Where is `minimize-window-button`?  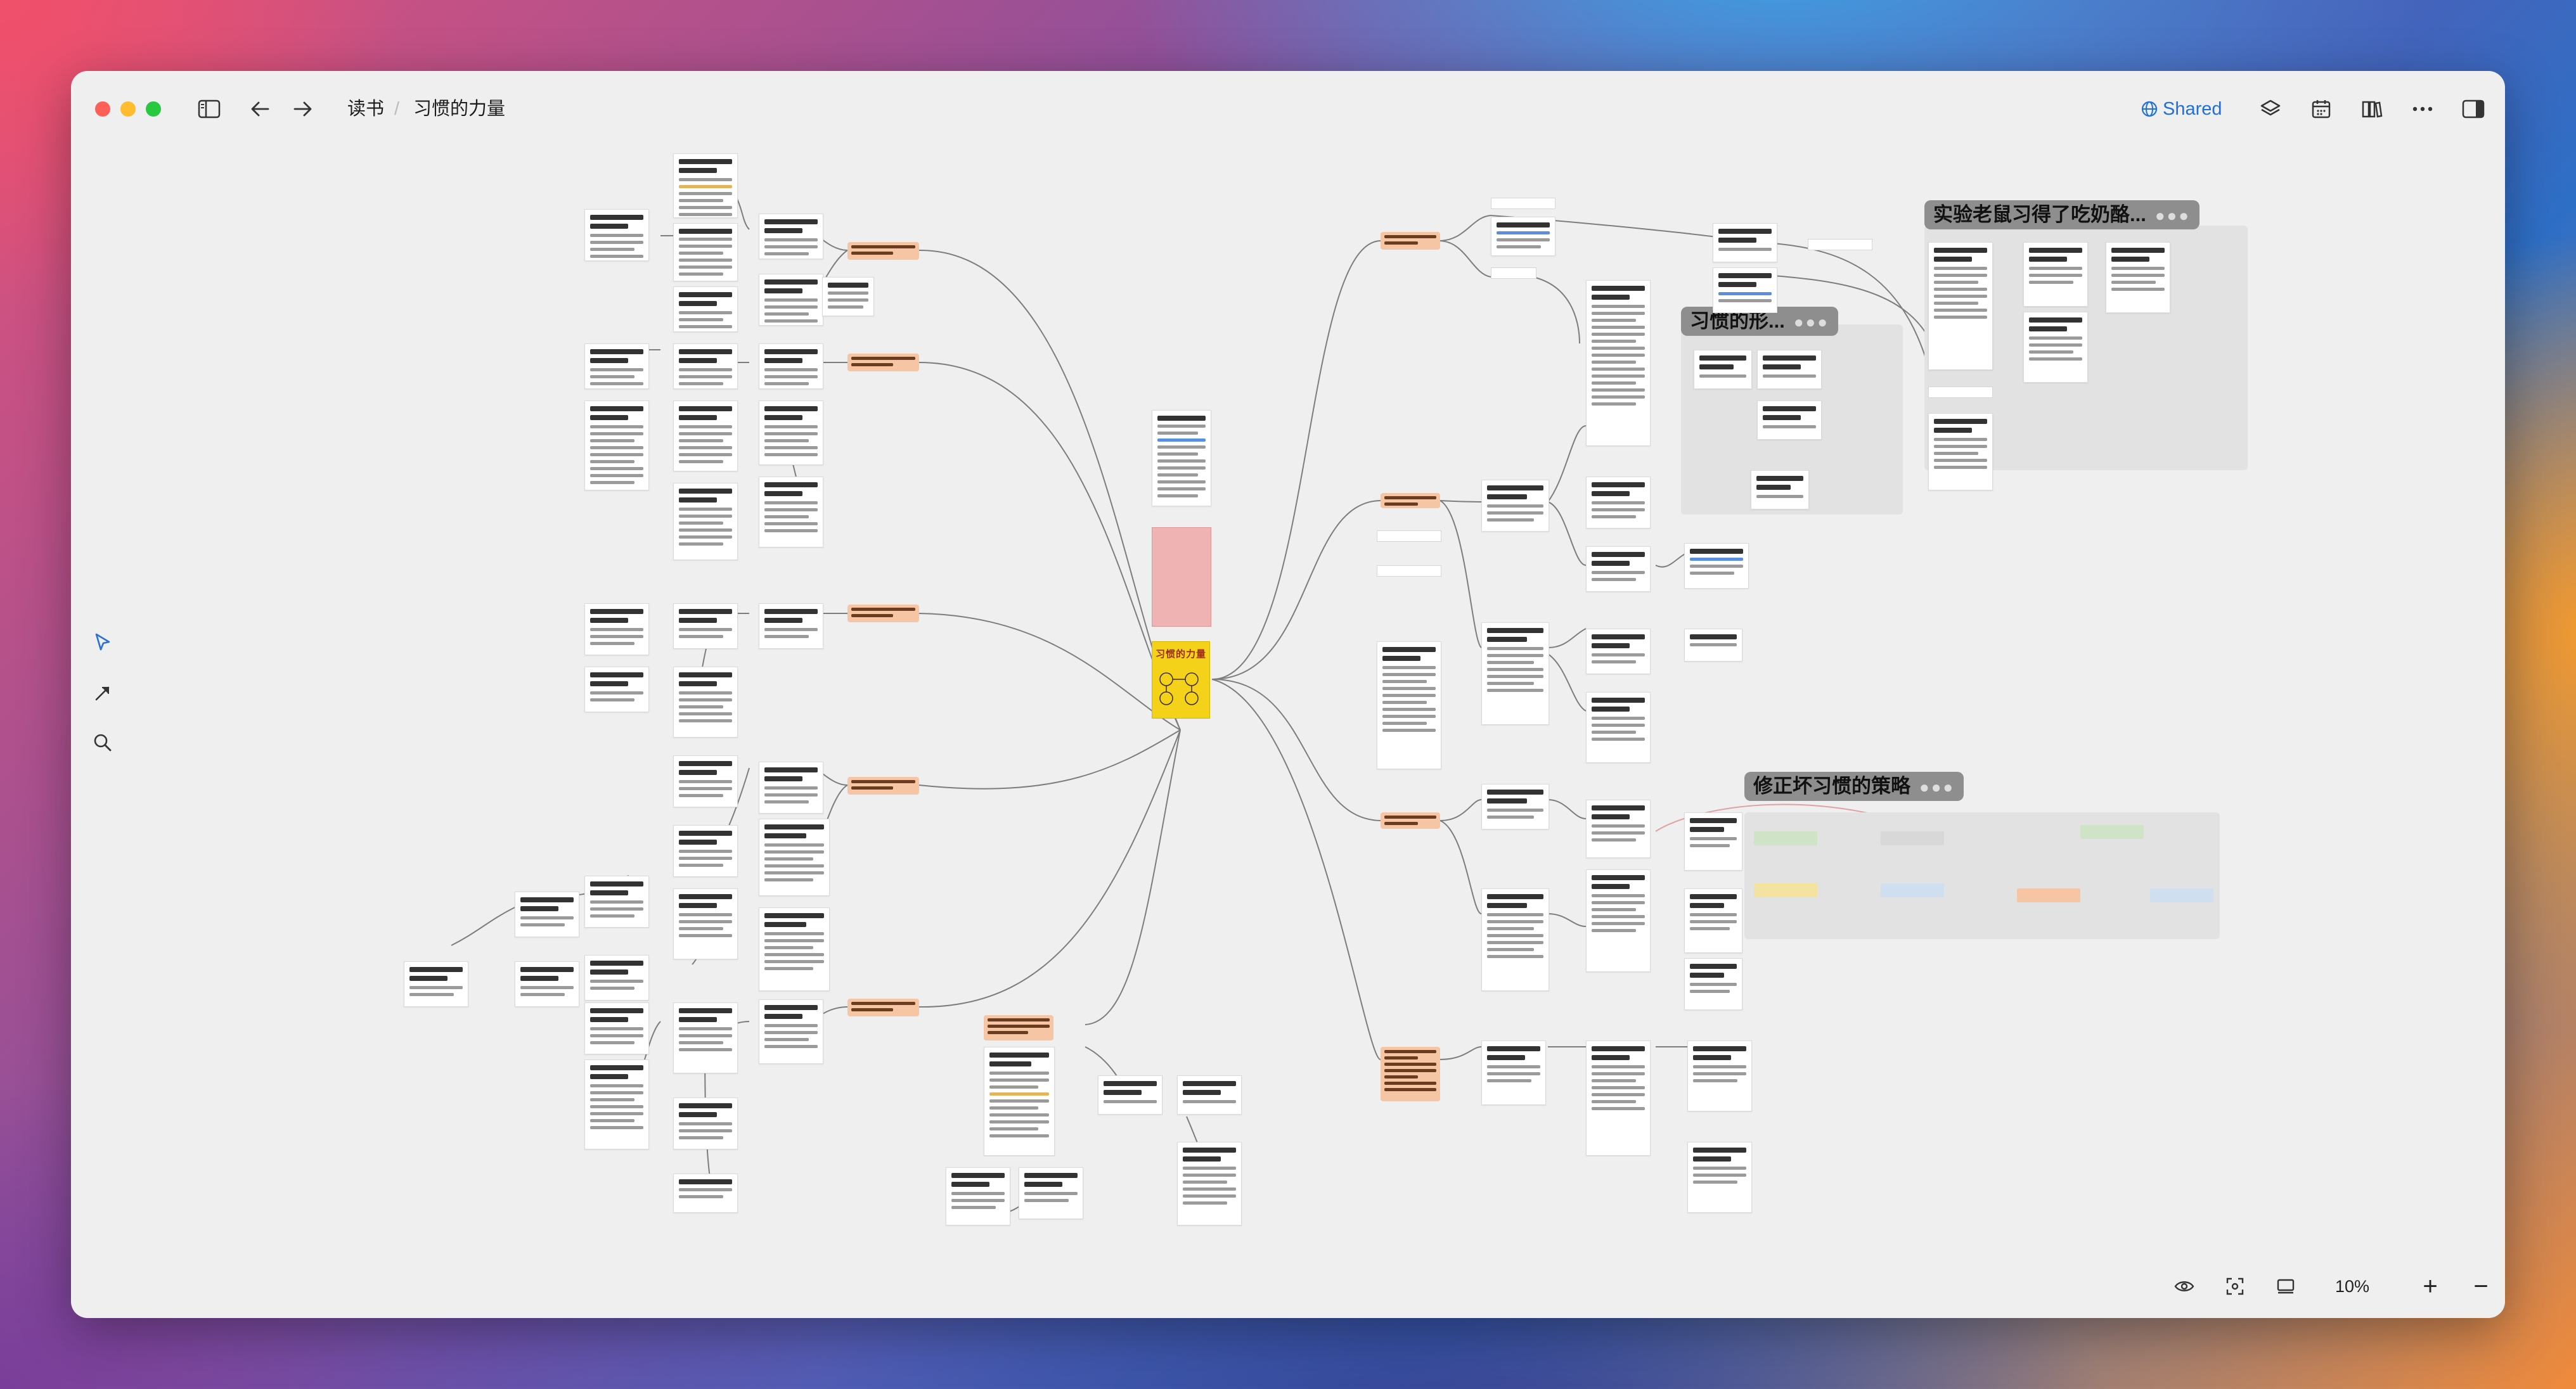 minimize-window-button is located at coordinates (128, 109).